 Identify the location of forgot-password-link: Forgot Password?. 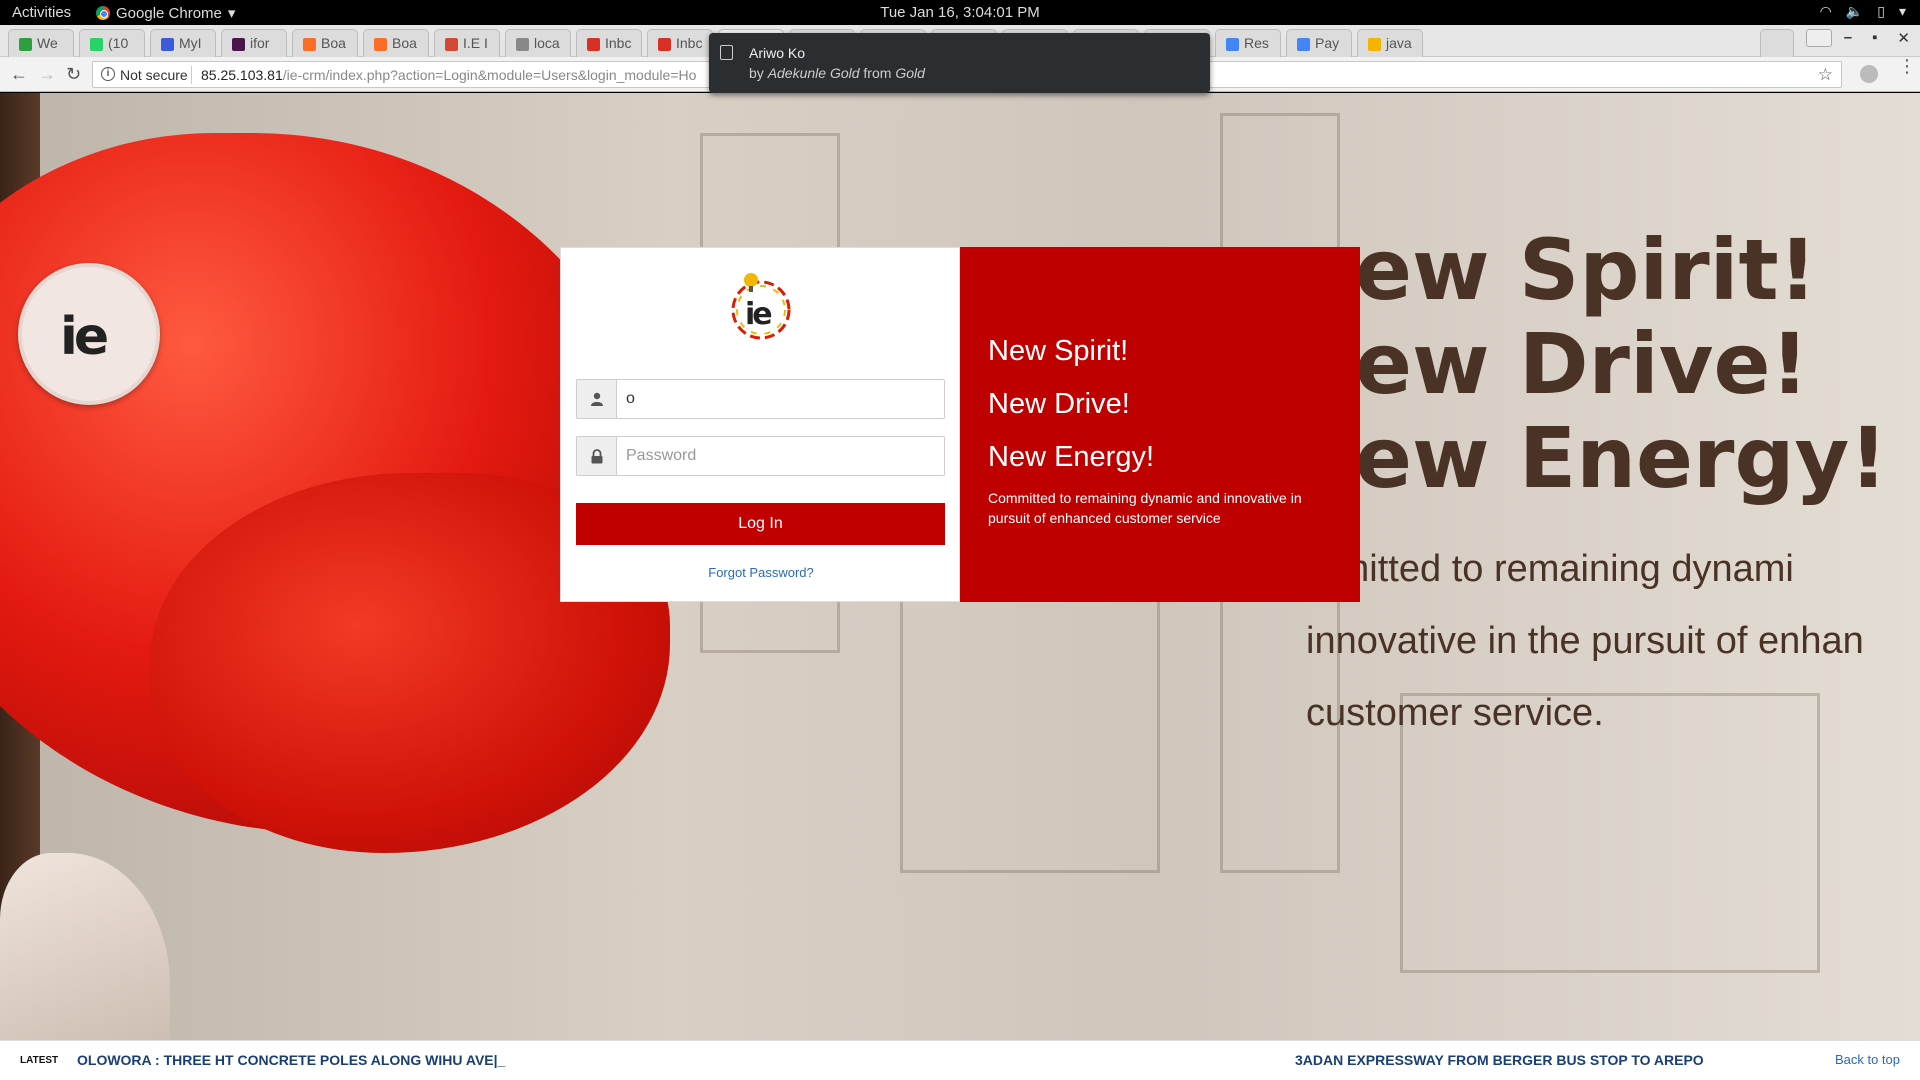
(761, 572).